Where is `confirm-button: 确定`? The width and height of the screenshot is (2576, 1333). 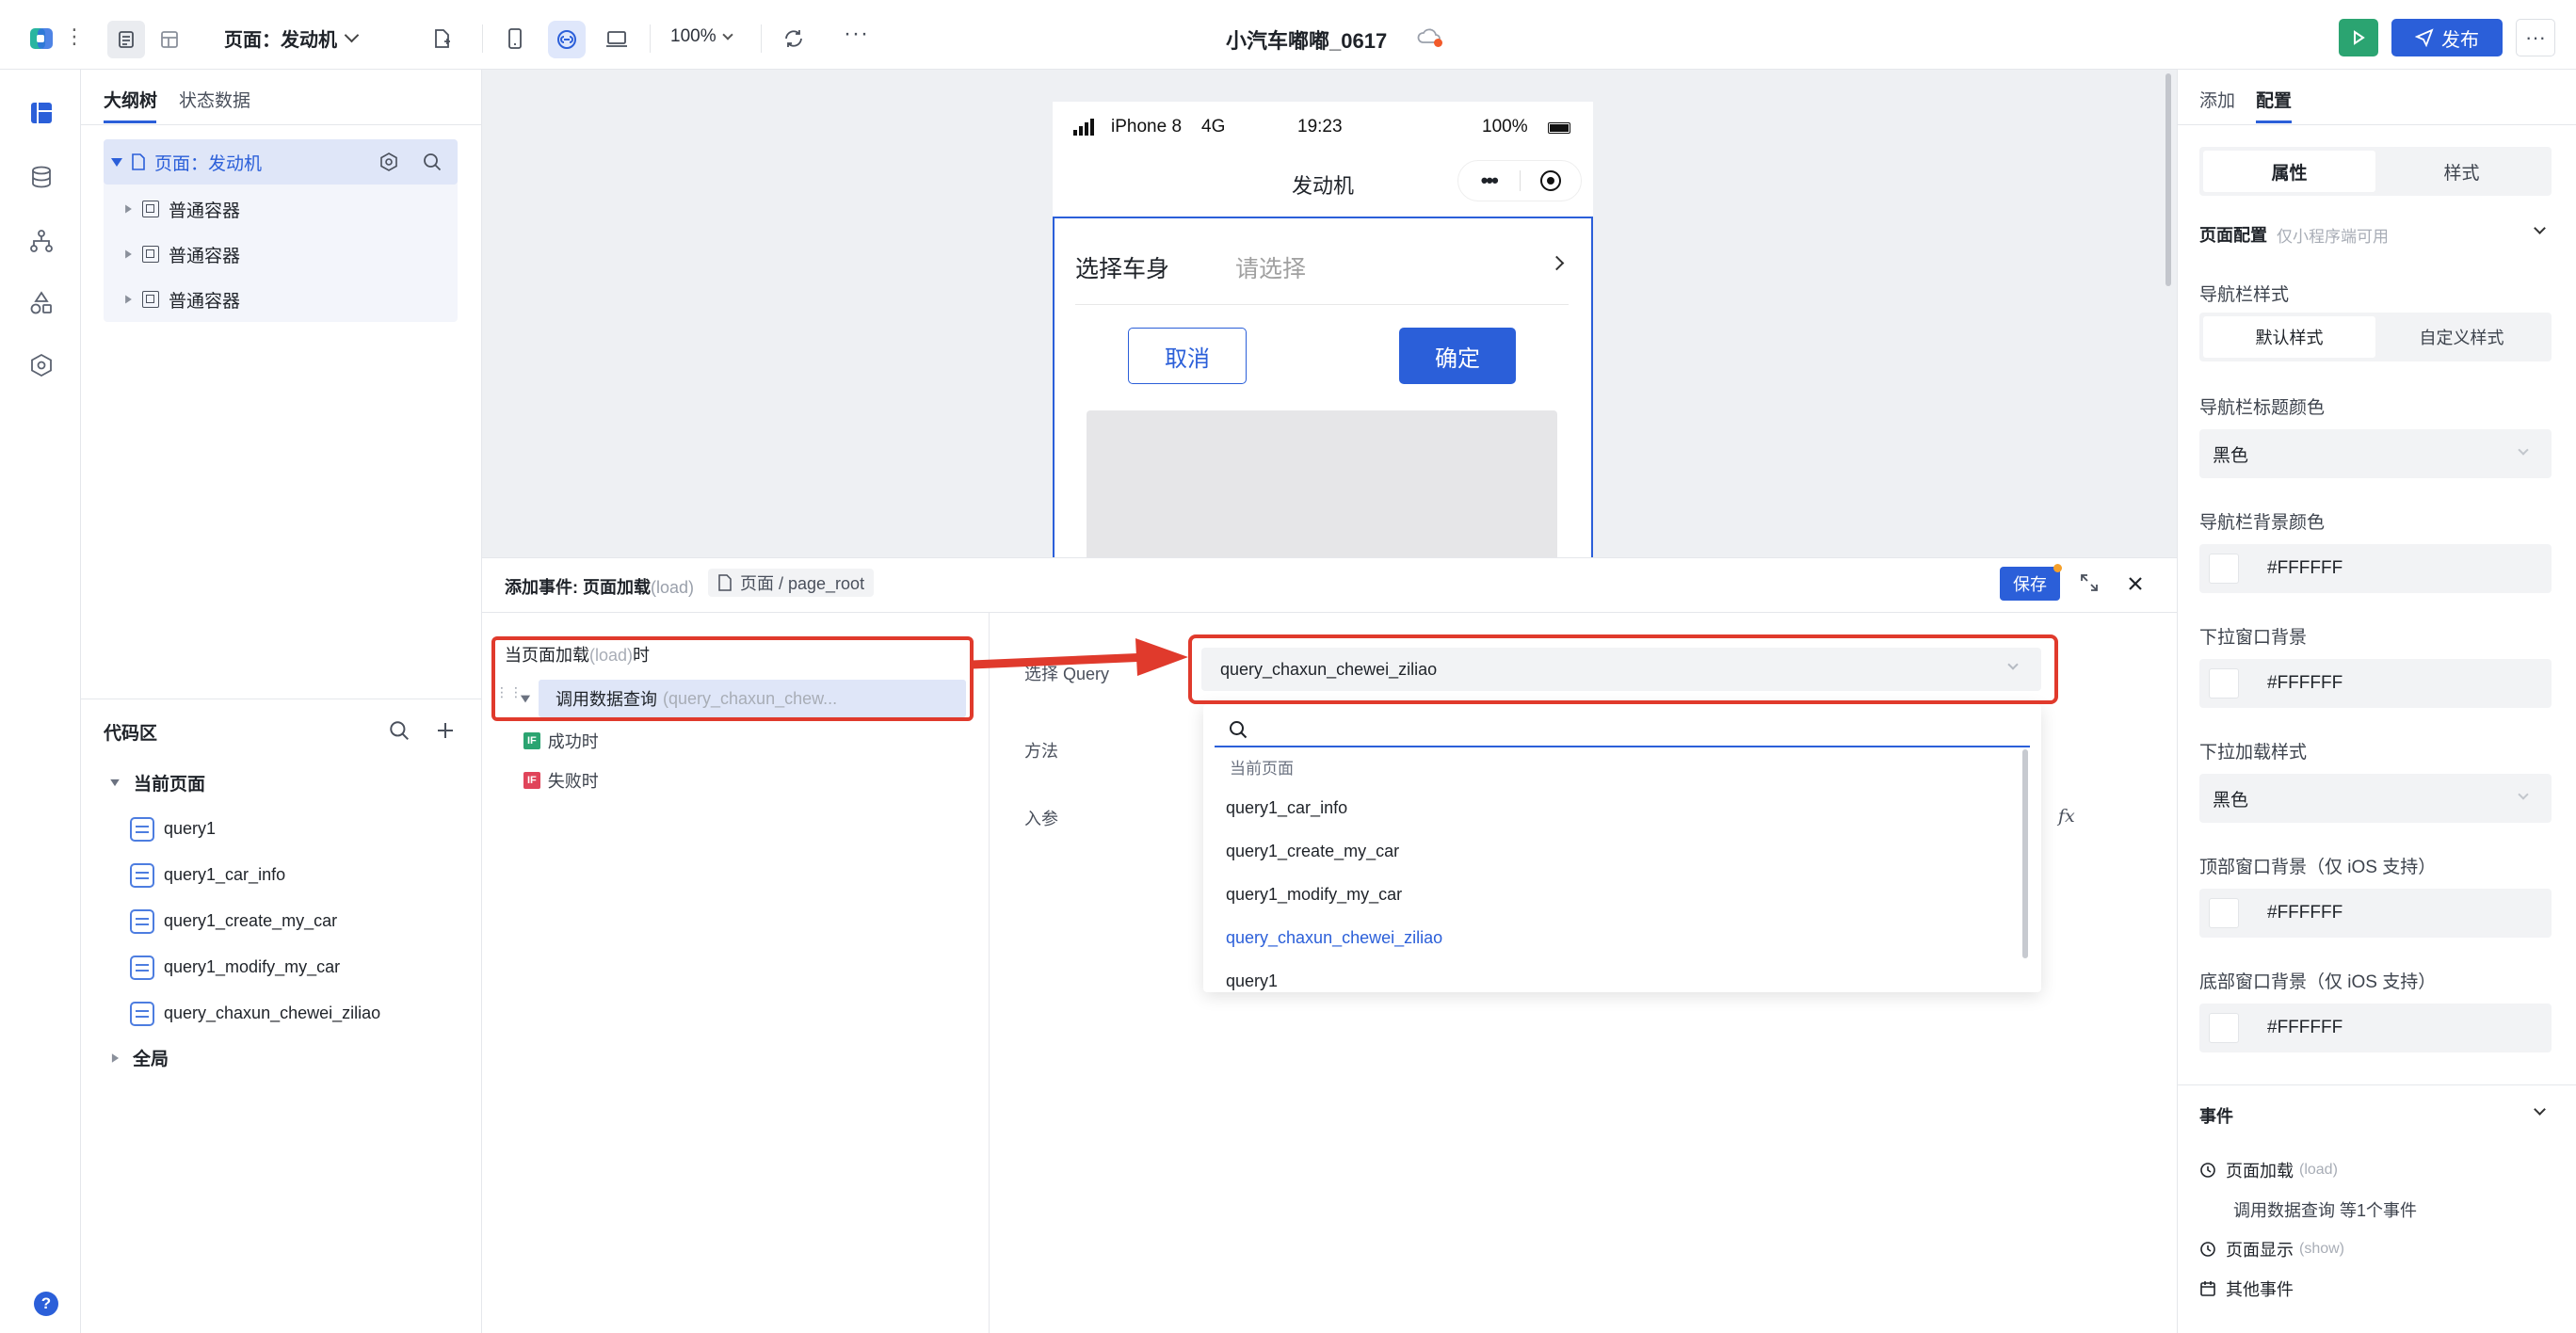
confirm-button: 确定 is located at coordinates (1457, 356).